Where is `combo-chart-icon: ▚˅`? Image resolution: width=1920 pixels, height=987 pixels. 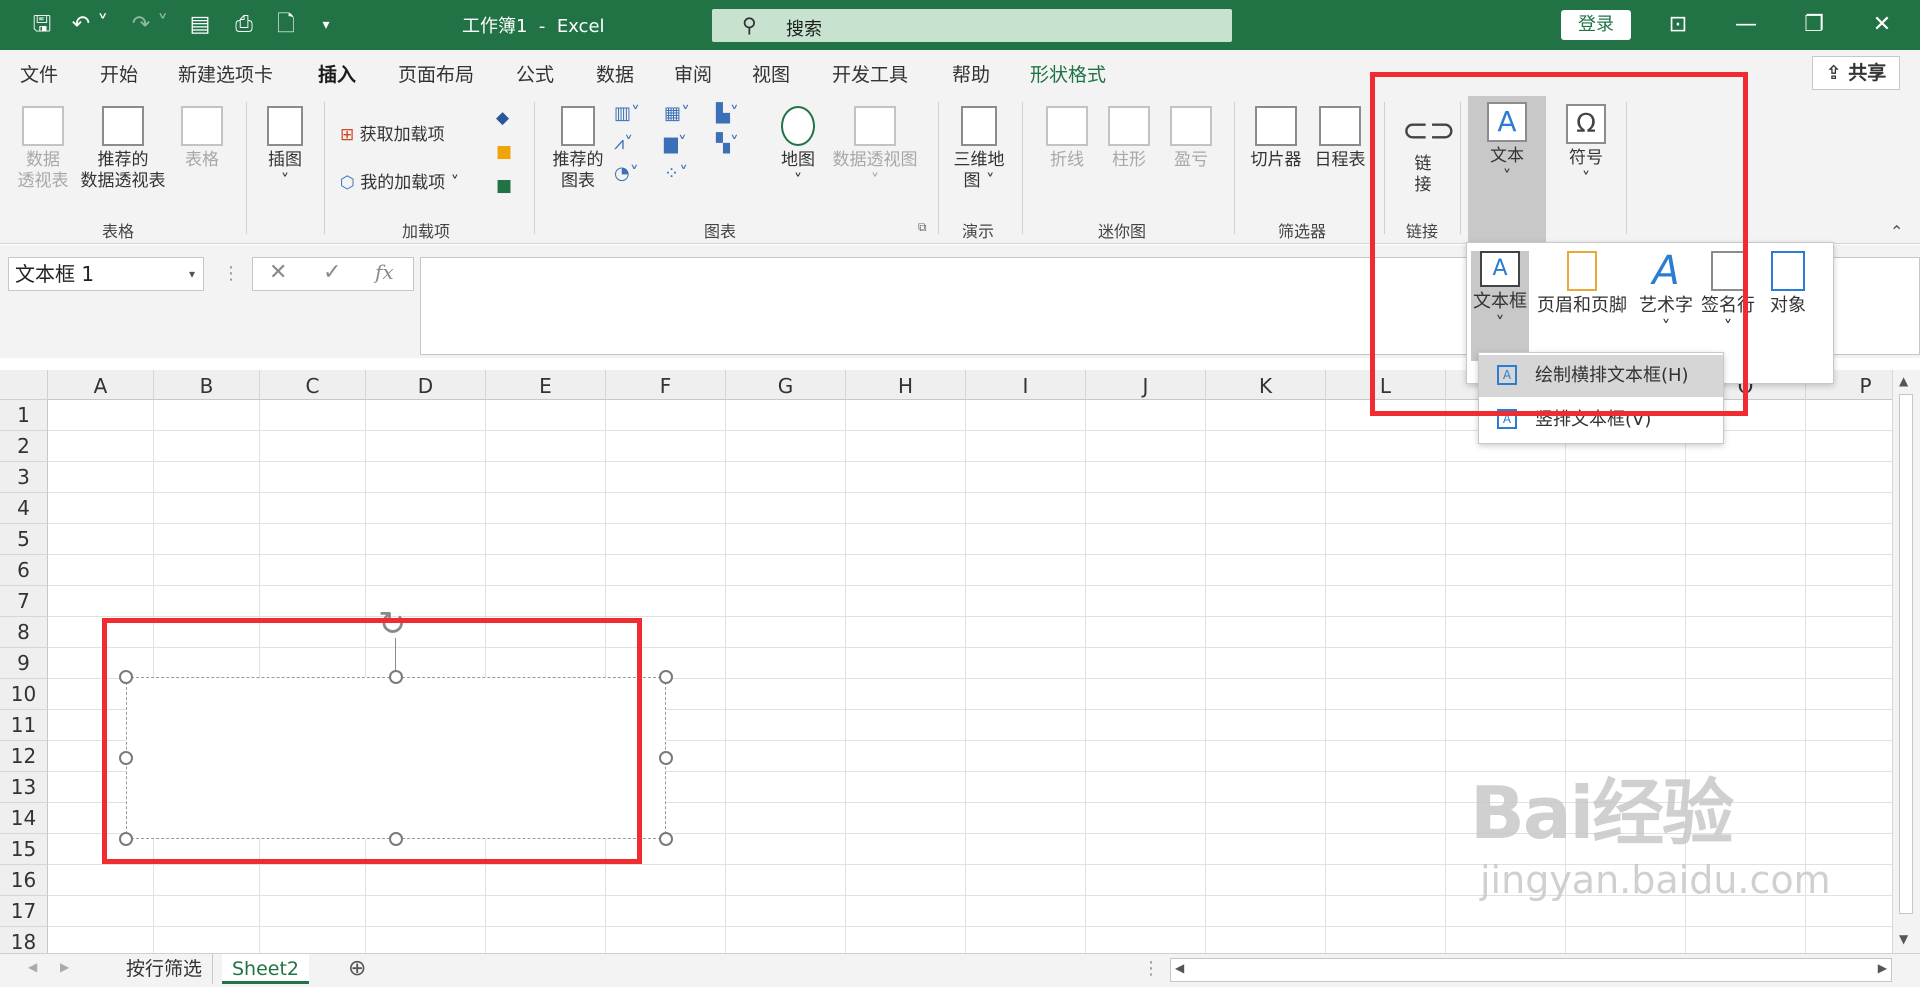
combo-chart-icon: ▚˅ is located at coordinates (730, 144).